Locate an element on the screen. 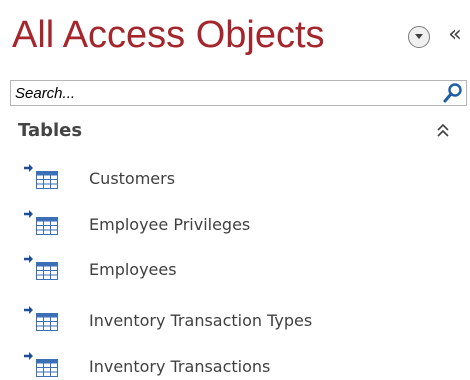 The width and height of the screenshot is (470, 380). list-item-customers: Customers is located at coordinates (235, 180).